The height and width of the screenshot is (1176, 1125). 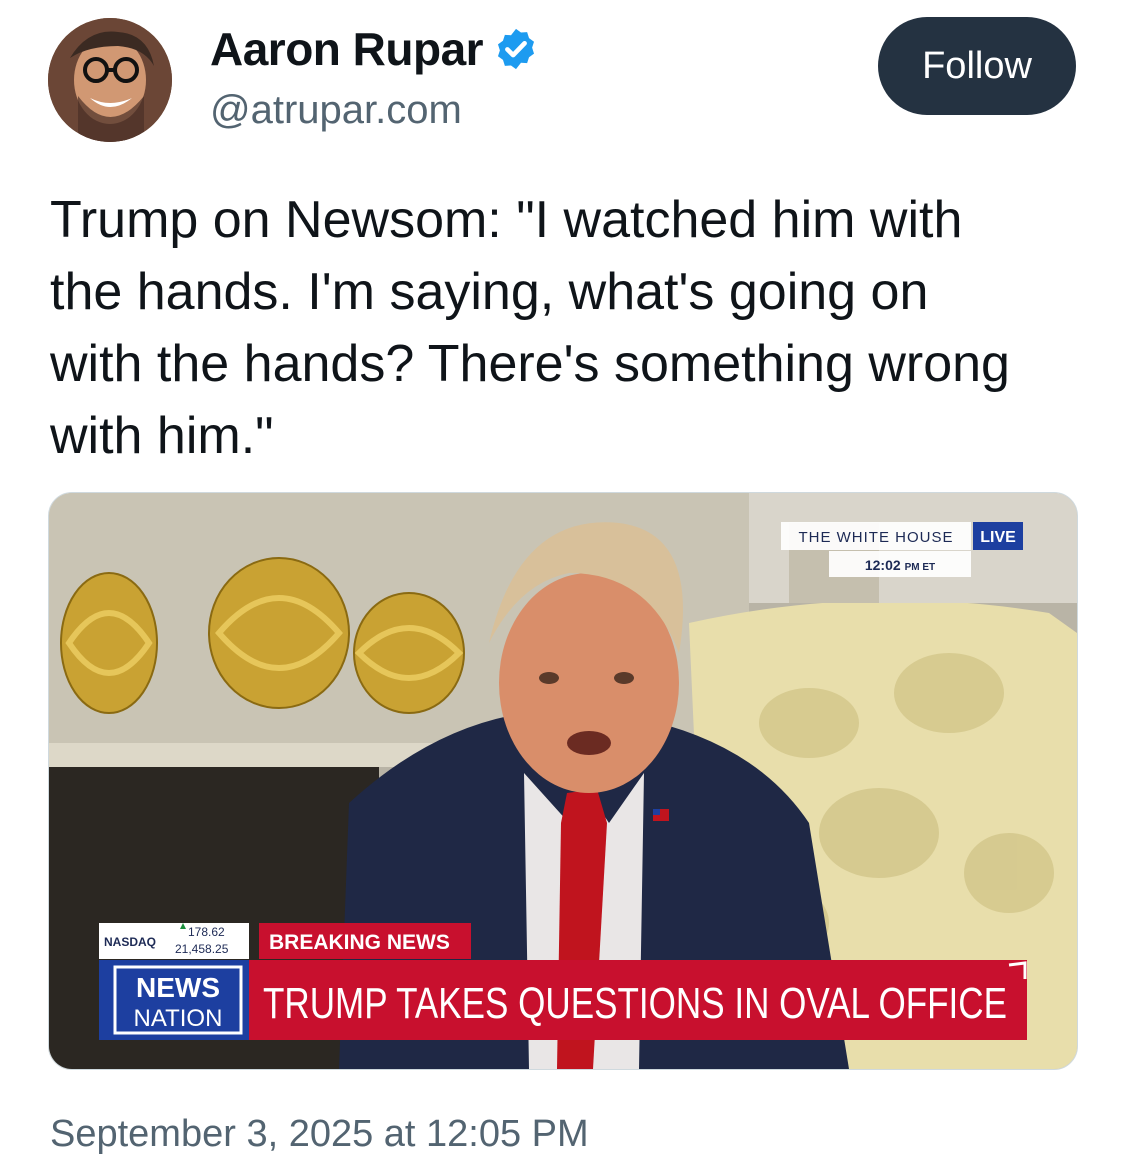 I want to click on clock-hour: 12:02, so click(x=883, y=565).